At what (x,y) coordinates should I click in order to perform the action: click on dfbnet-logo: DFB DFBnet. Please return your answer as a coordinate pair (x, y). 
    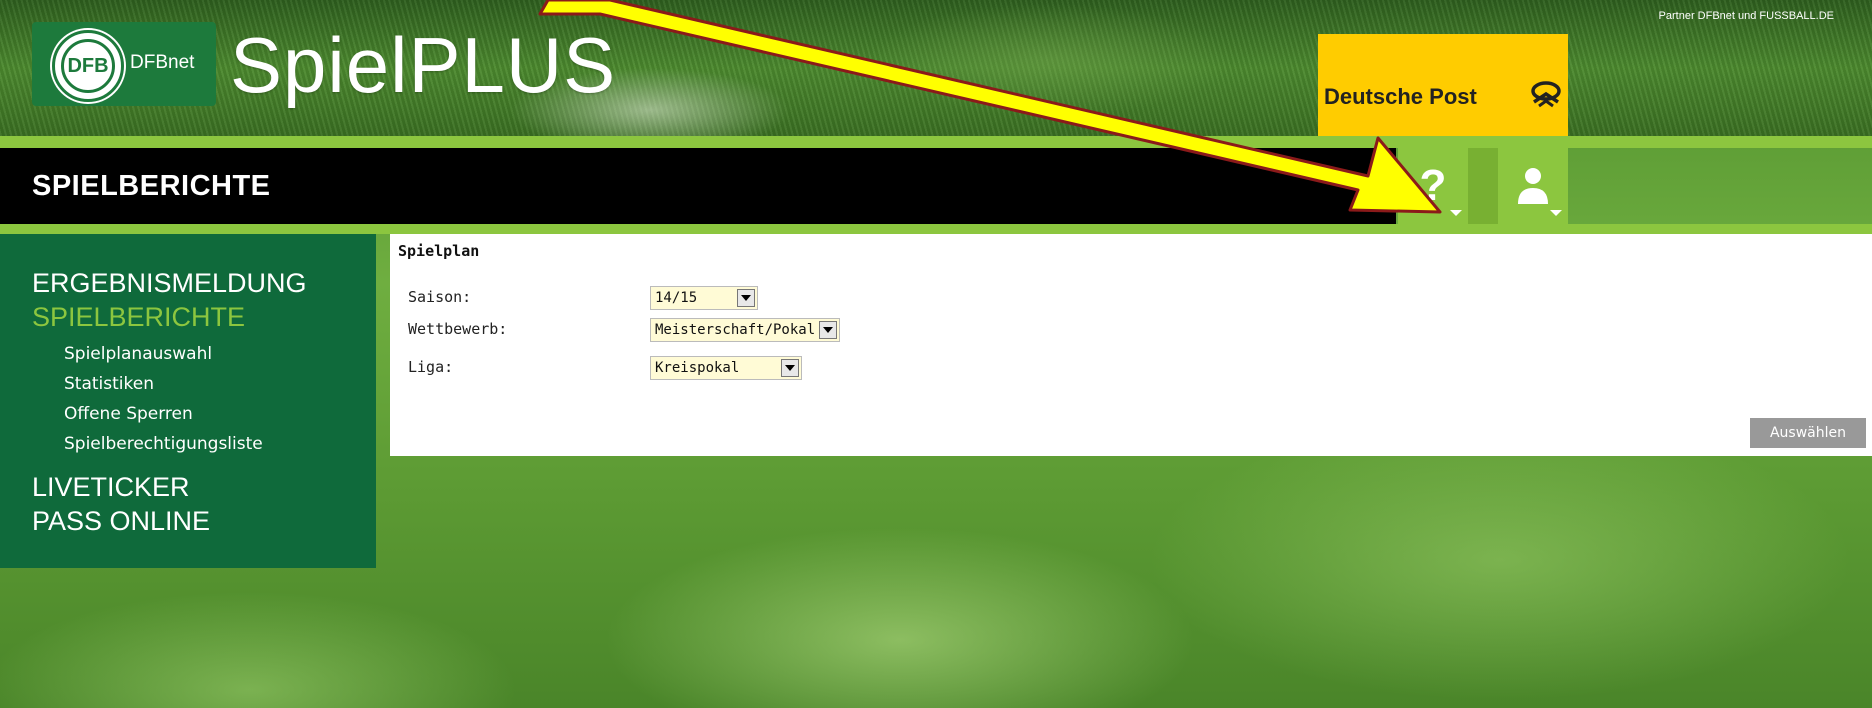
    Looking at the image, I should click on (124, 64).